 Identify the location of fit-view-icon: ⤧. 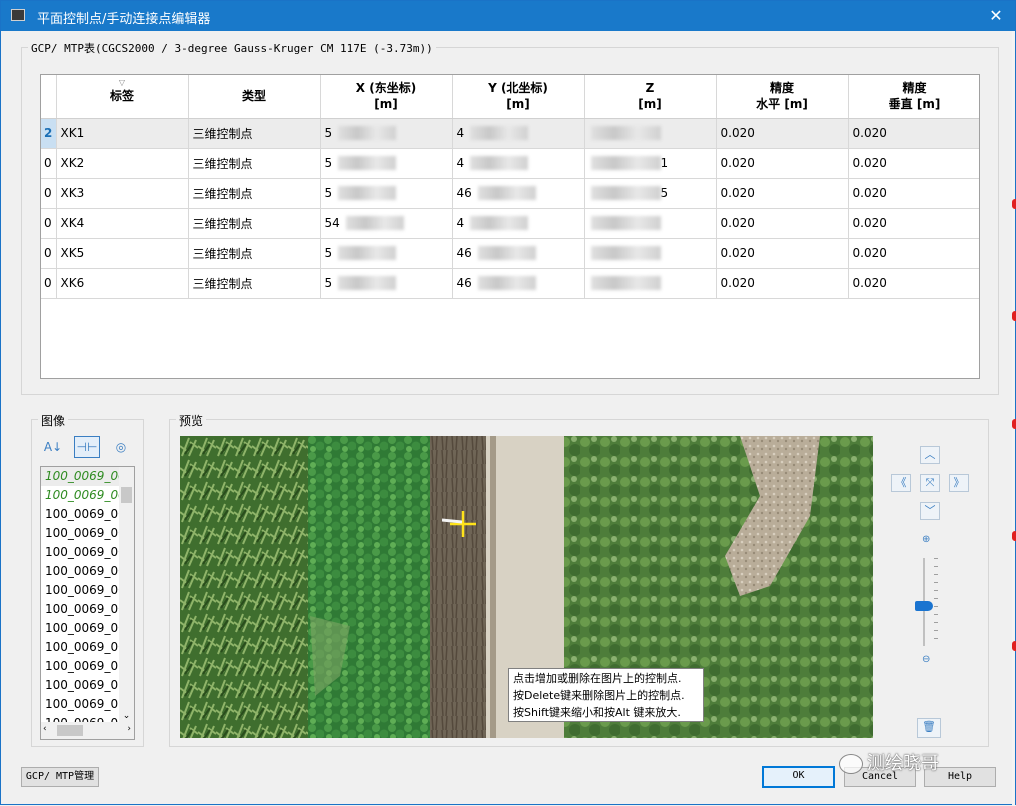
(930, 483).